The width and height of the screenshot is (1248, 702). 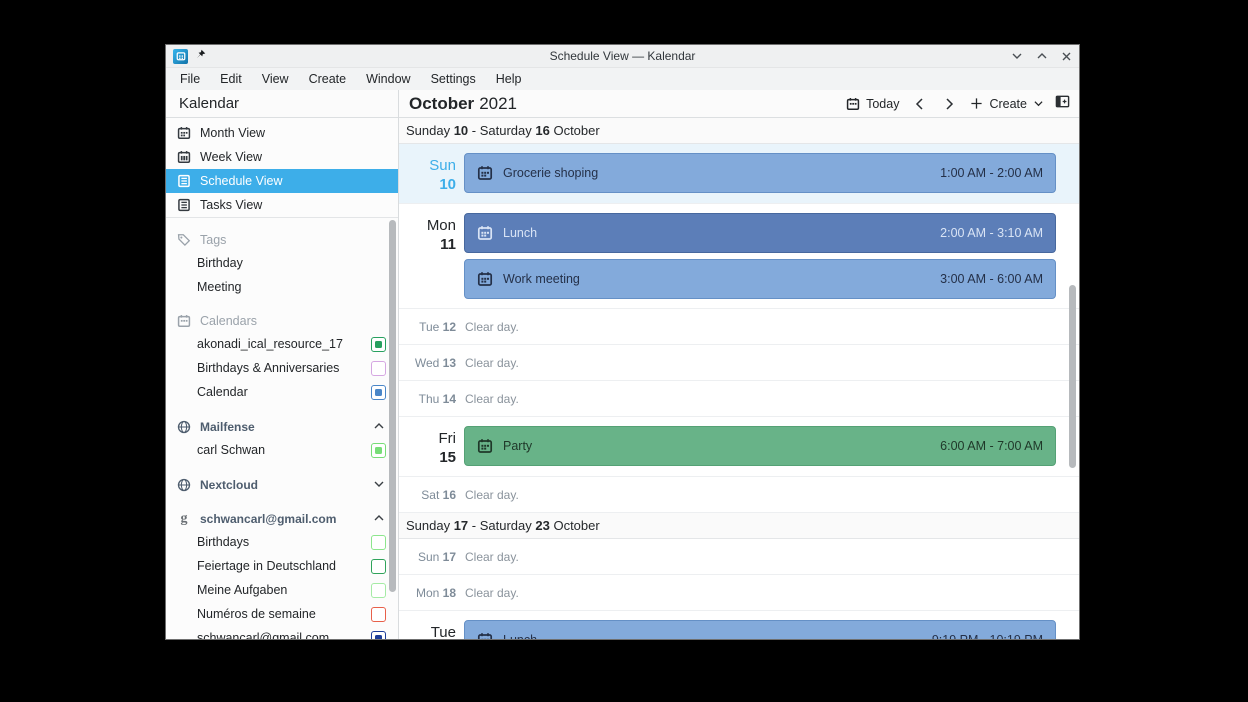 I want to click on account-header-gmail: g schwancarl@gmail.com, so click(x=282, y=519).